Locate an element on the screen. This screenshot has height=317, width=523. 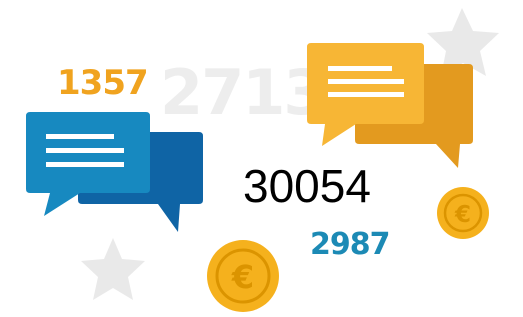
euro-coin-icon-small: € is located at coordinates (463, 213).